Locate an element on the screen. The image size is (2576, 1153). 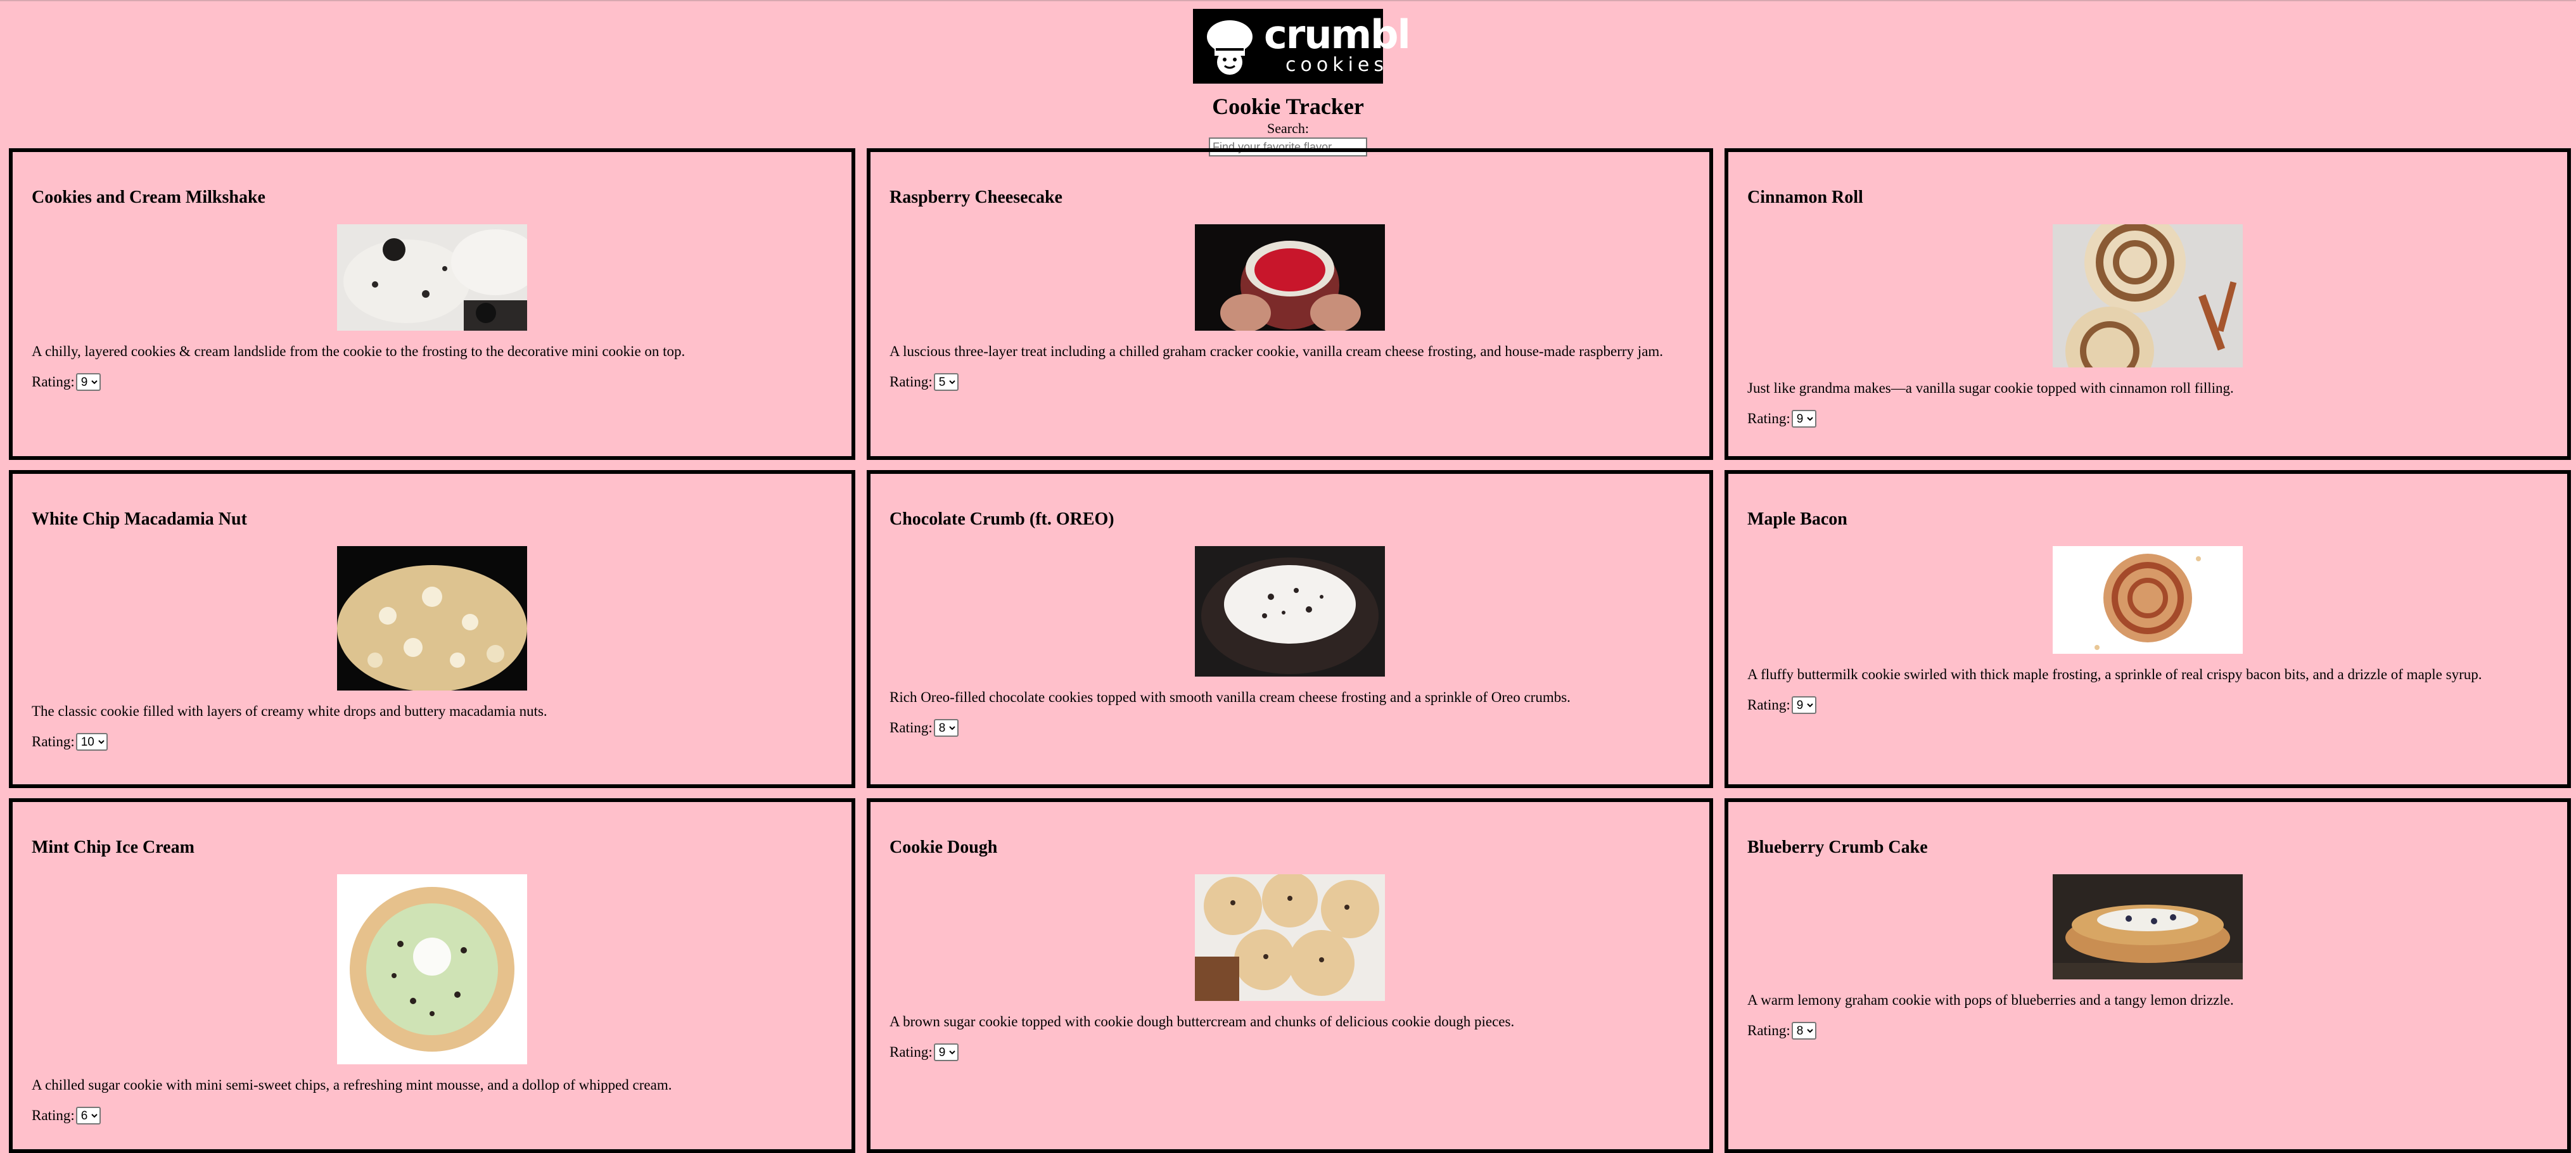
page-title: Cookie Tracker is located at coordinates (1288, 106).